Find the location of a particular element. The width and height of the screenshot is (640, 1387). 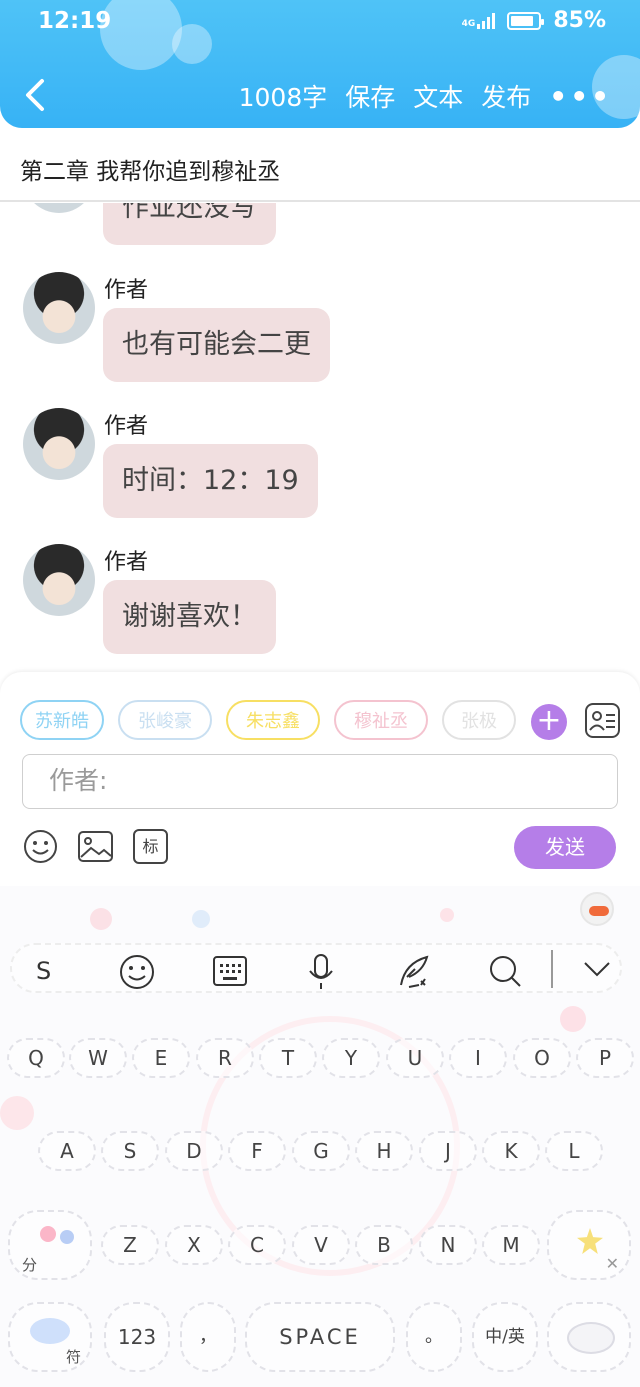

character-chips: 苏新皓 张峻豪 朱志鑫 穆祉丞 张极 is located at coordinates (268, 720).